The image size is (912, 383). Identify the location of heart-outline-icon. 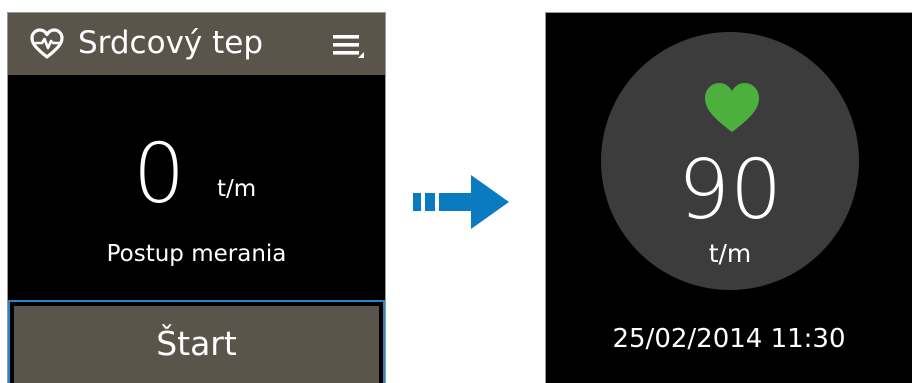
(47, 43).